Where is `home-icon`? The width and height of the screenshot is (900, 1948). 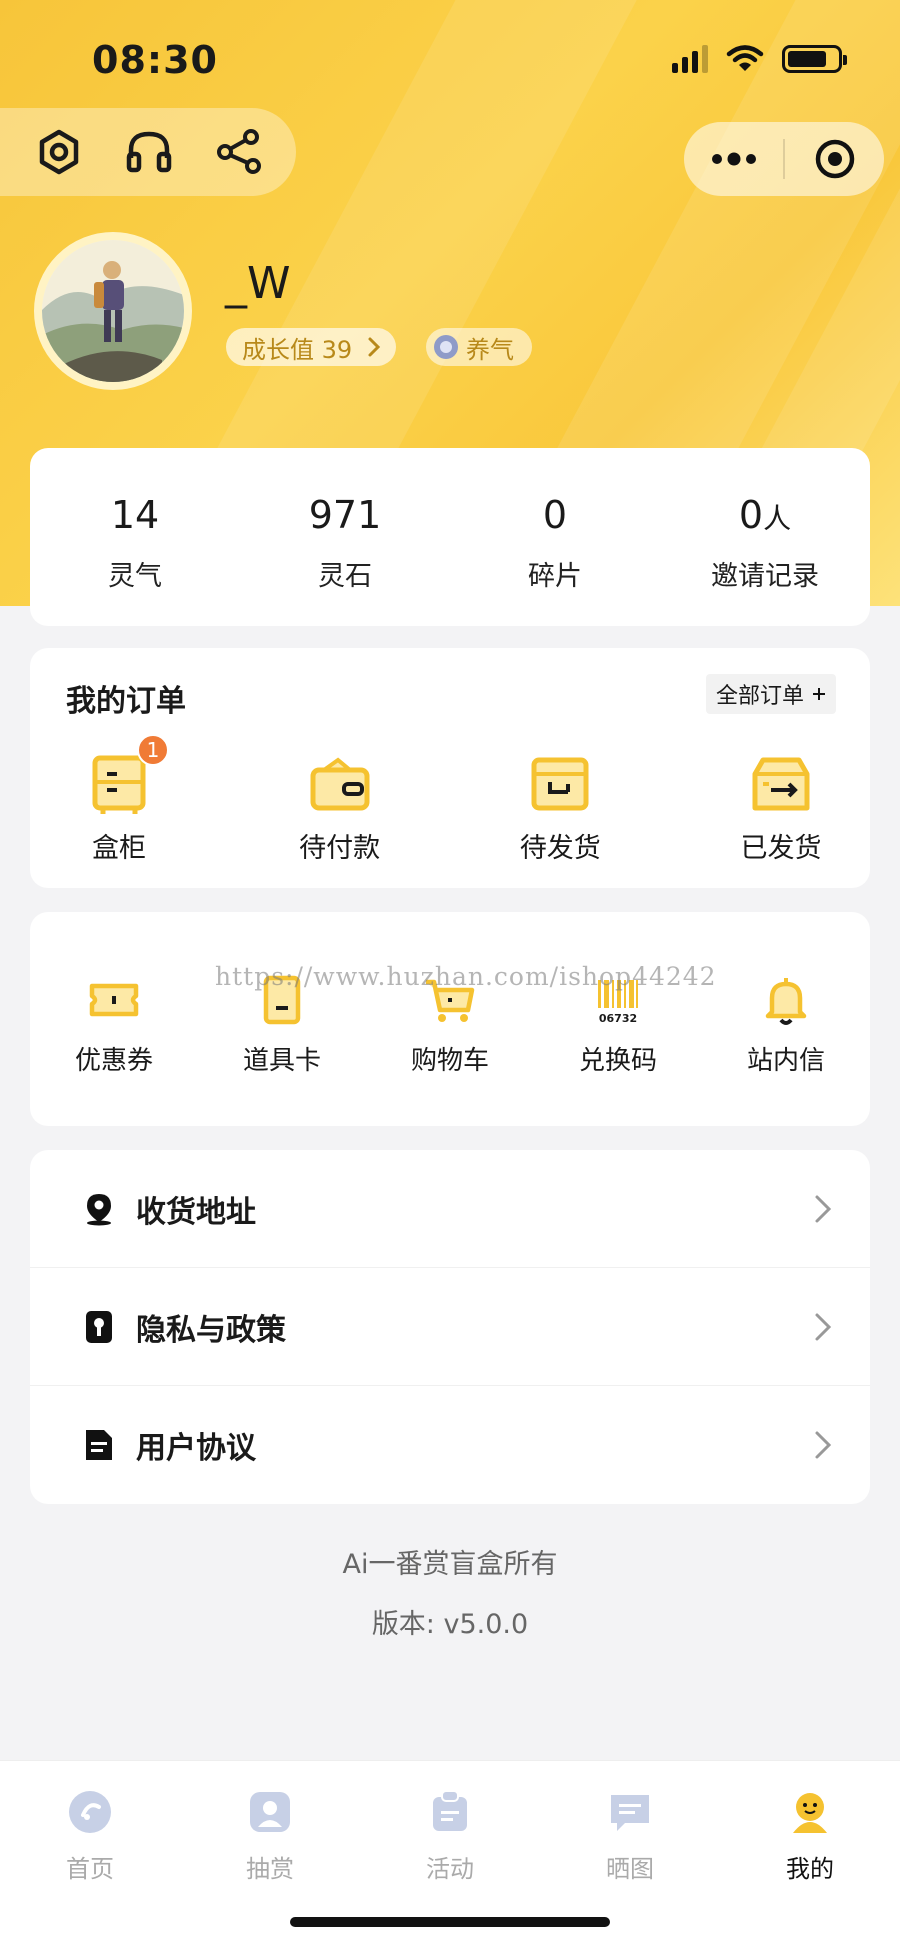
home-icon is located at coordinates (90, 1812).